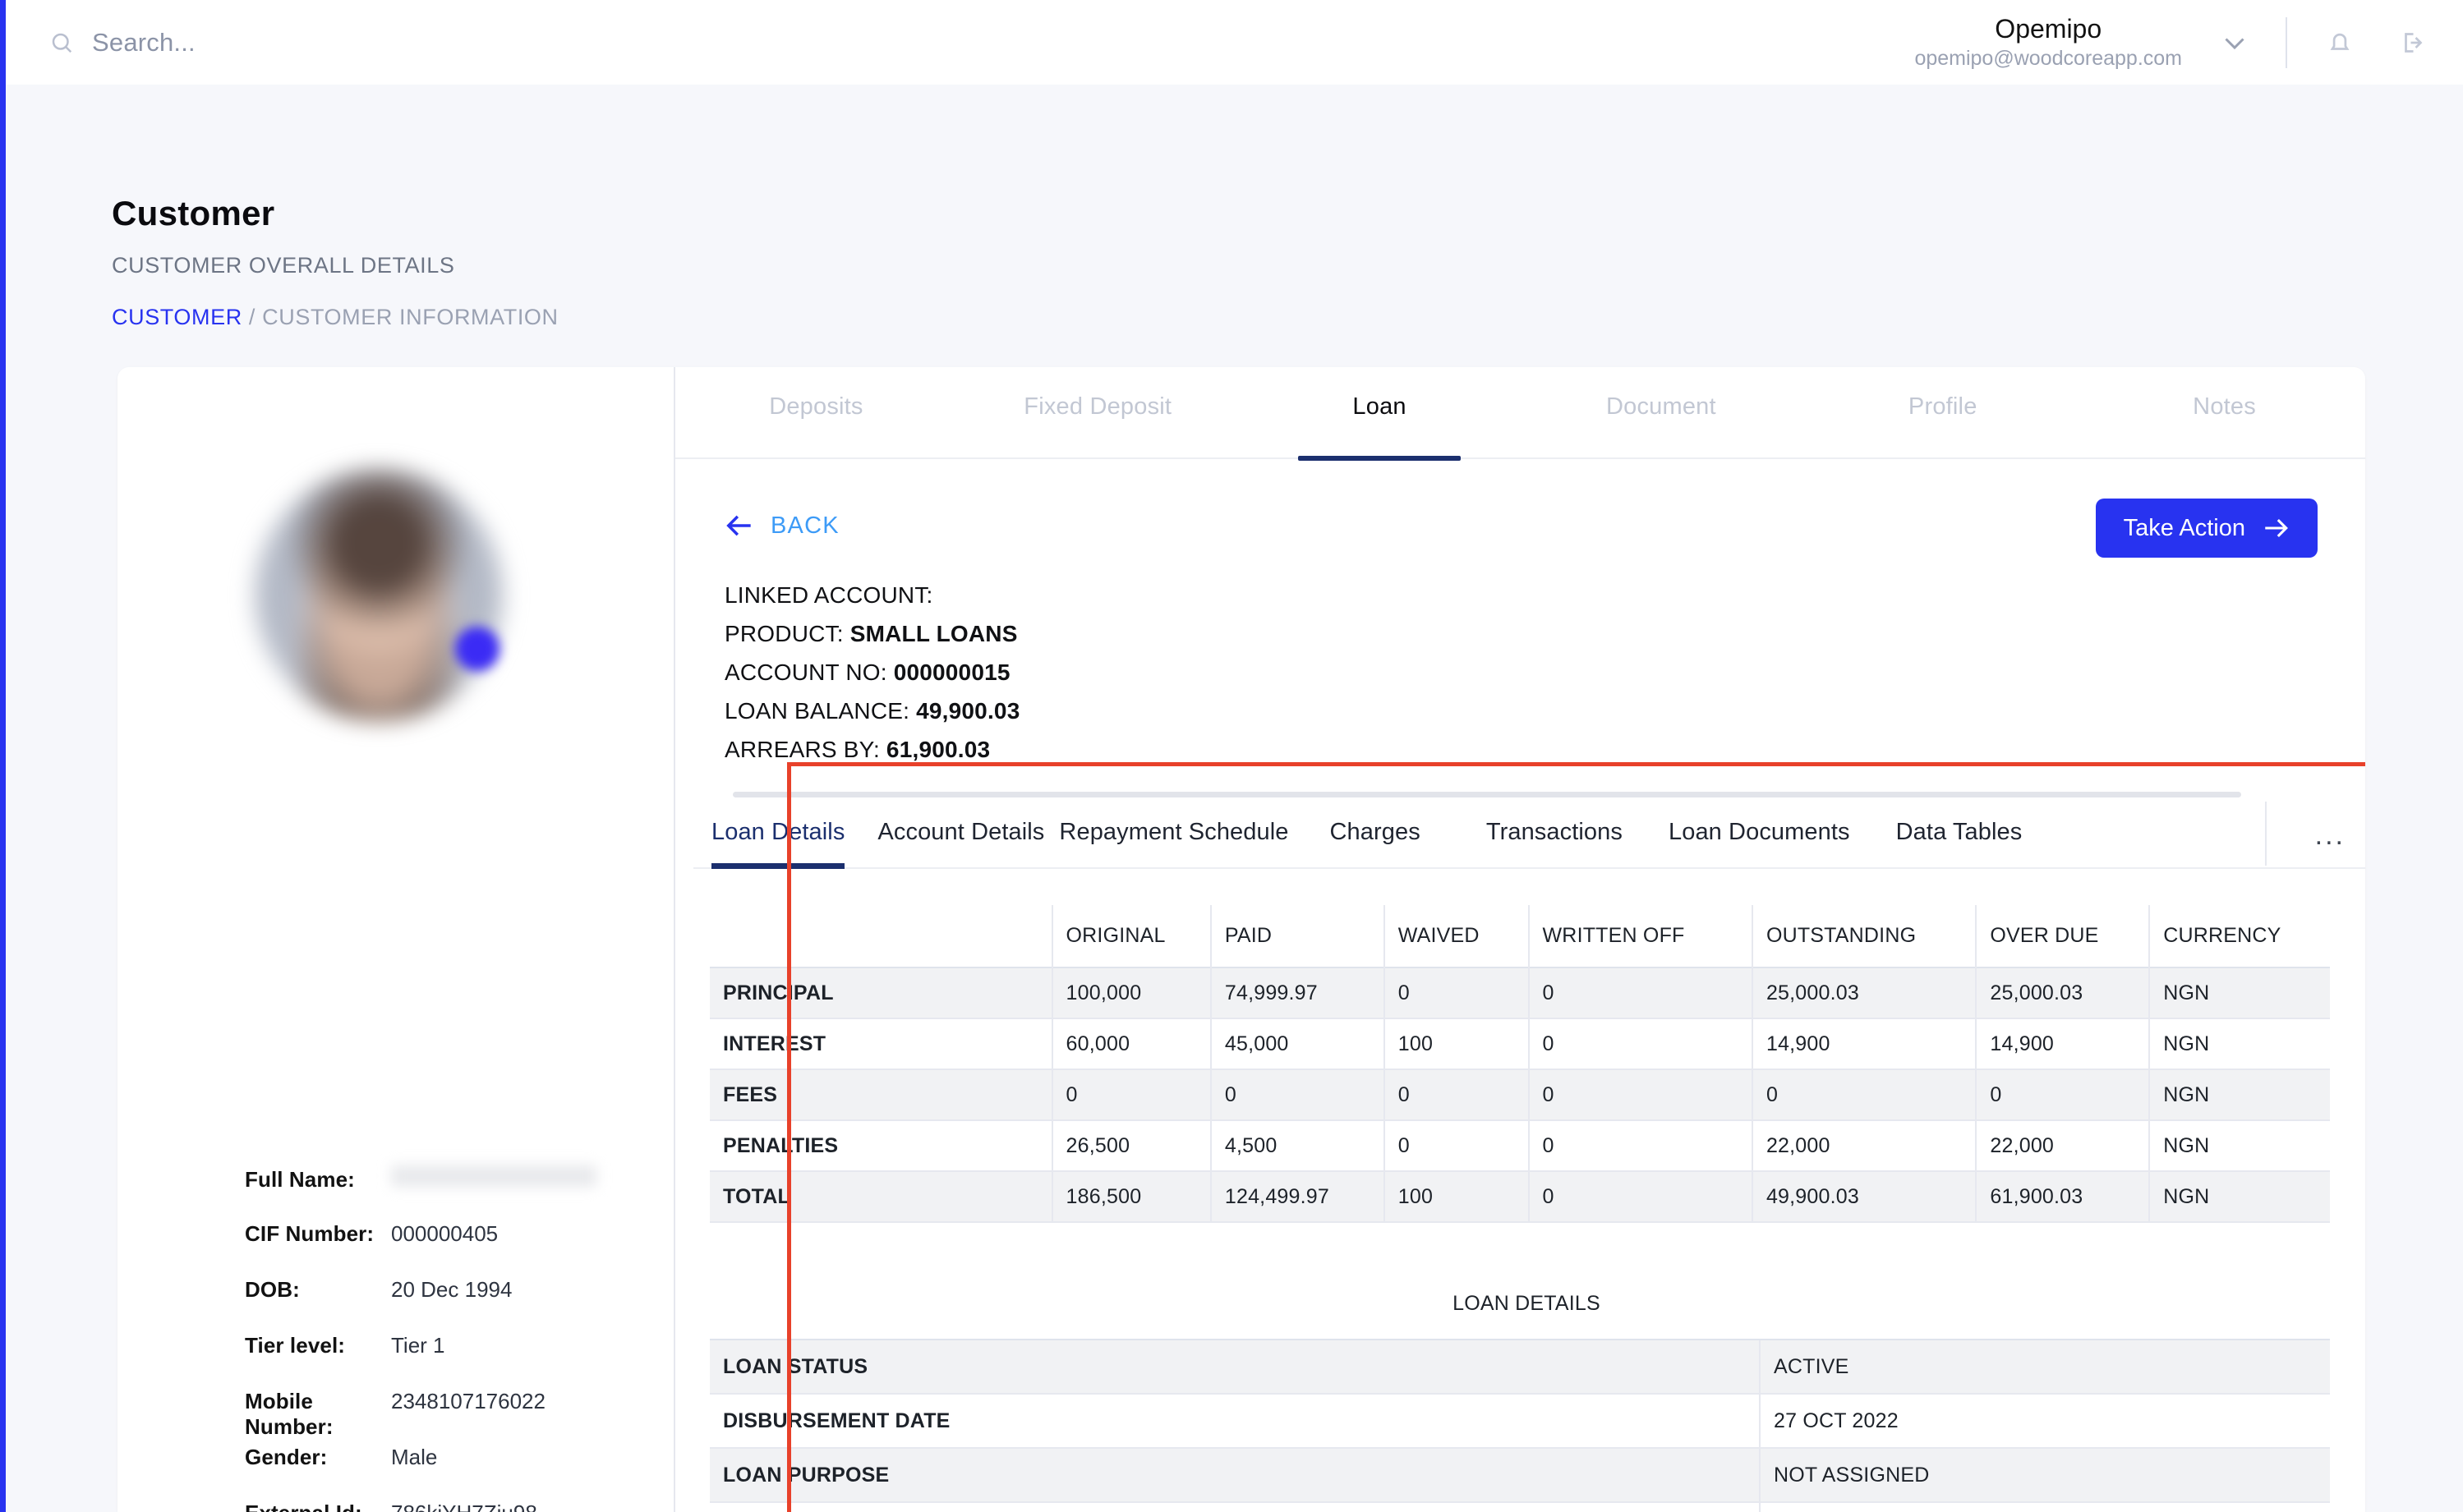 Image resolution: width=2463 pixels, height=1512 pixels. Describe the element at coordinates (272, 1289) in the screenshot. I see `field-label: DOB:` at that location.